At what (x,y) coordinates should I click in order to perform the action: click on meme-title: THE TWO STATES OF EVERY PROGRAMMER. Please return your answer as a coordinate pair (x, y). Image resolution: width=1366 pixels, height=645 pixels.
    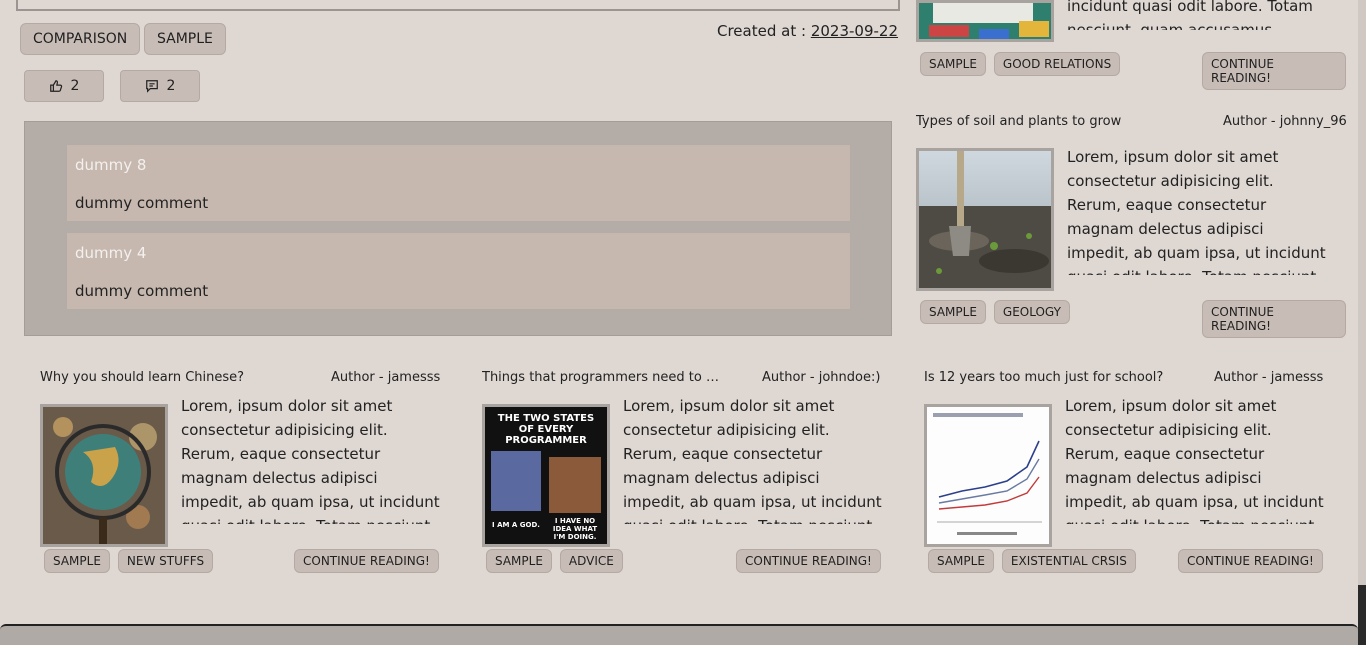
    Looking at the image, I should click on (546, 429).